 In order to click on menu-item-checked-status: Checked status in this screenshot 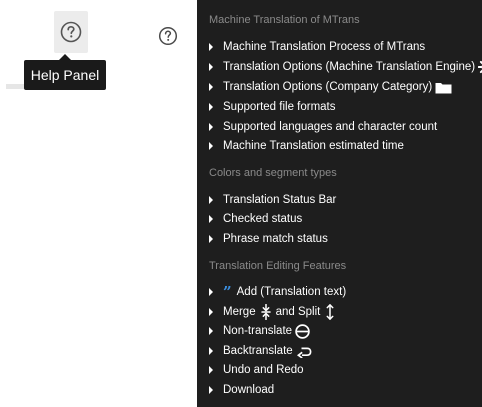, I will do `click(255, 219)`.